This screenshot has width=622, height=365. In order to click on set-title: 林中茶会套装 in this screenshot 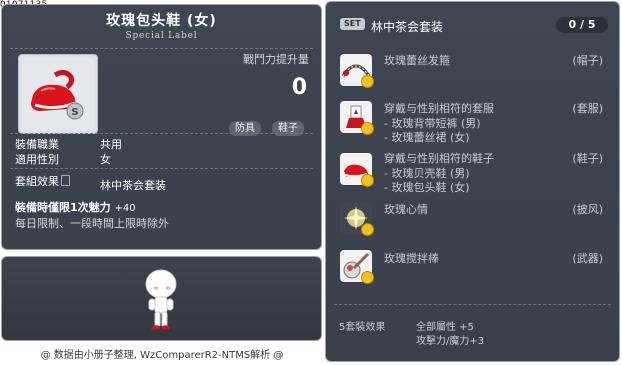, I will do `click(407, 27)`.